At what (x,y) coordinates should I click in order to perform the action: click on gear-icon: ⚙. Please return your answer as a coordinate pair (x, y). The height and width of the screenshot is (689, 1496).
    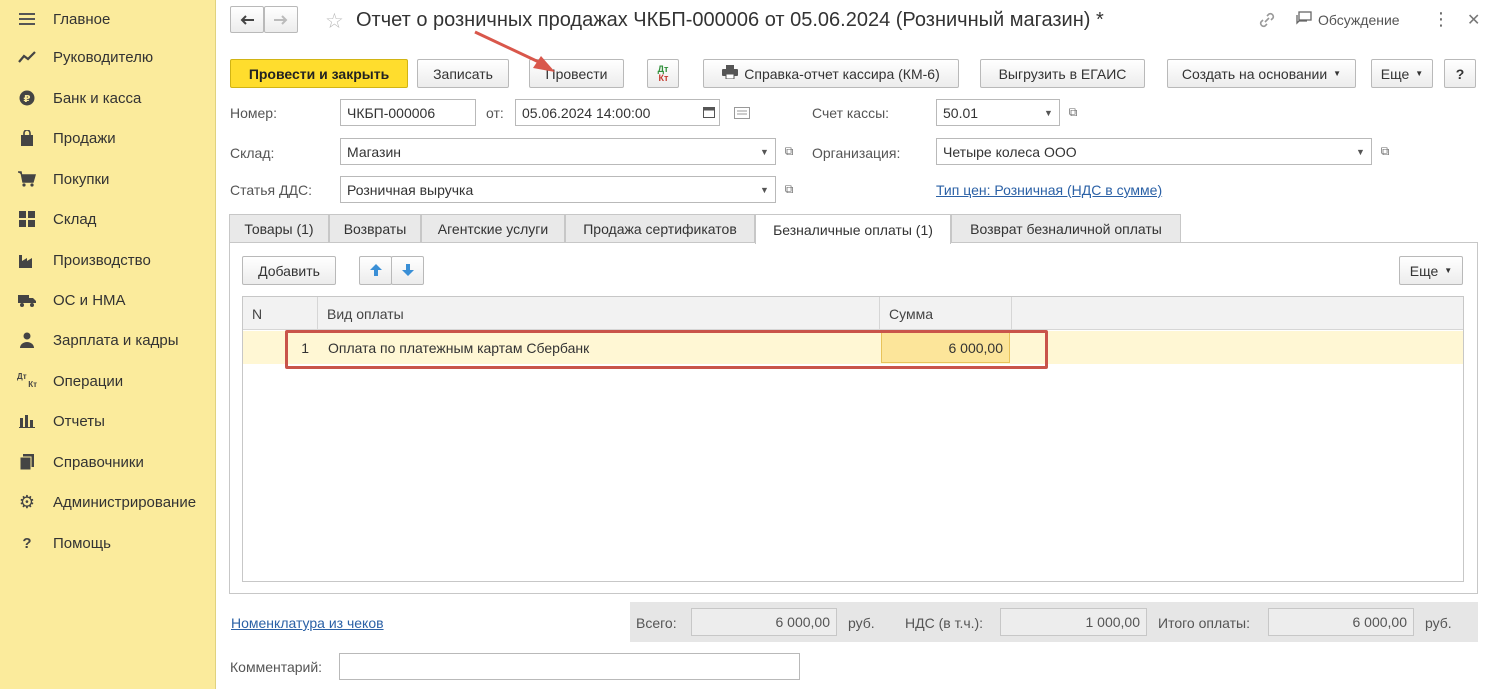
    Looking at the image, I should click on (27, 501).